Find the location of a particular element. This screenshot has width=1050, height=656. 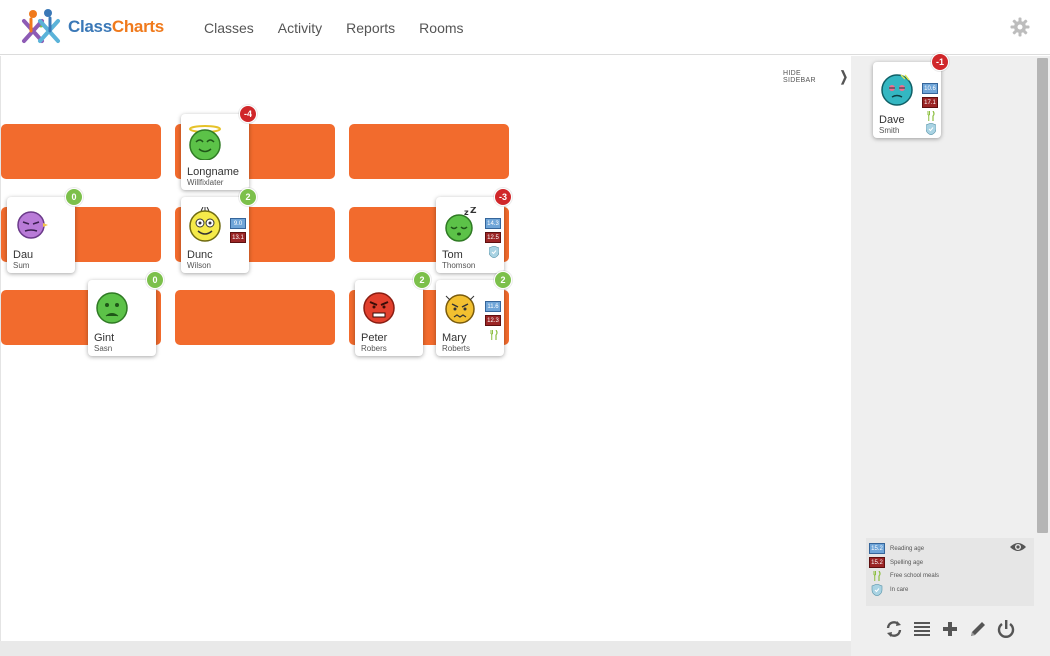

reading-age-tag: 9.0 is located at coordinates (238, 223).